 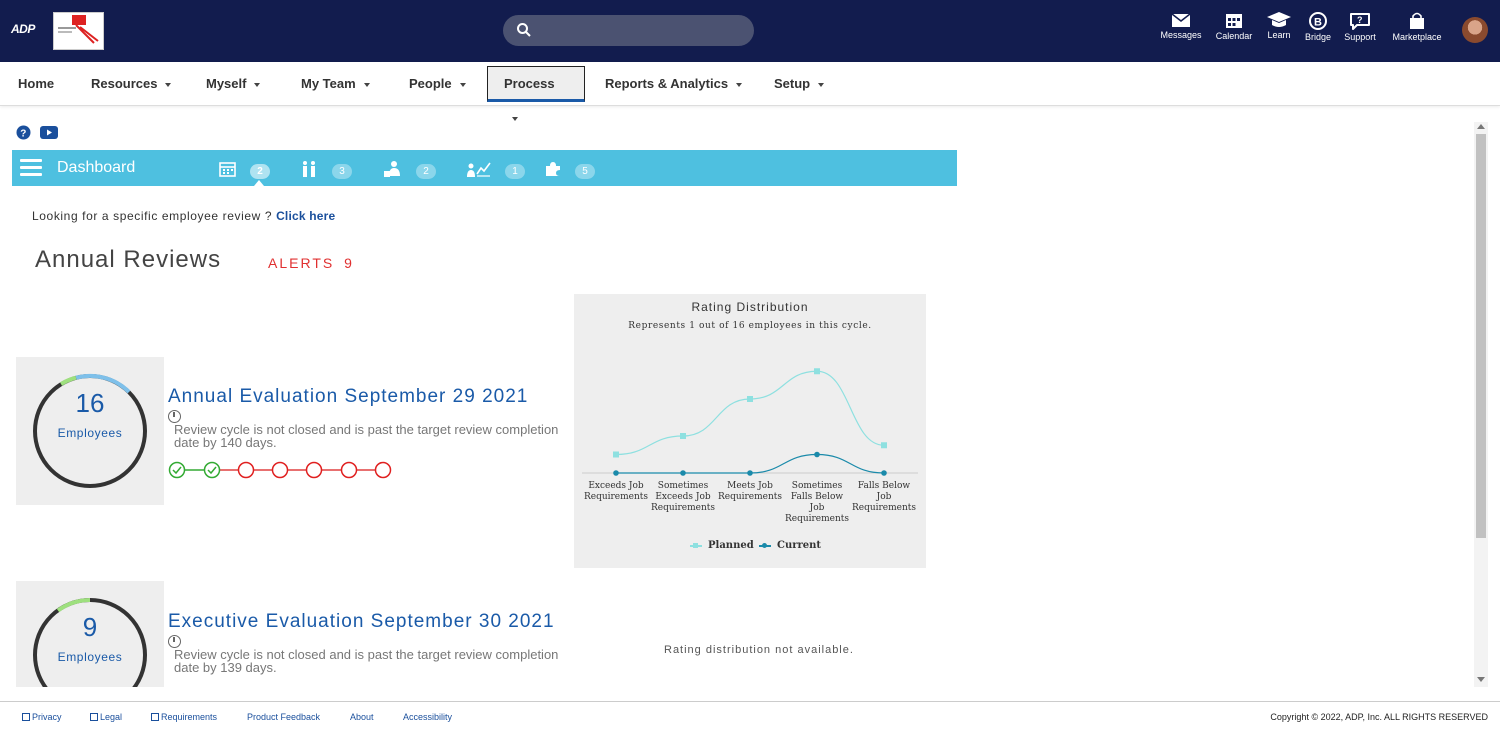 What do you see at coordinates (1360, 27) in the screenshot?
I see `support-button: ? Support` at bounding box center [1360, 27].